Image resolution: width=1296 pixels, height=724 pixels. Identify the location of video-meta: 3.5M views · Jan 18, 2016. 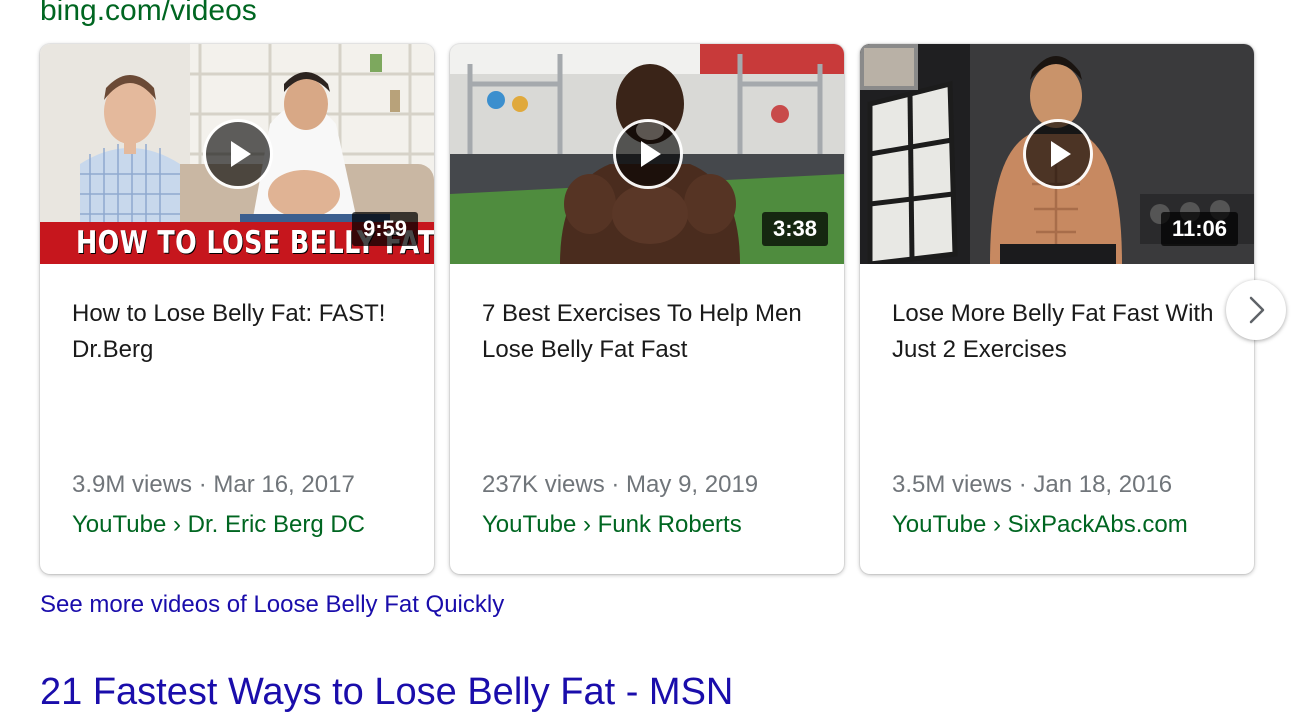
(1032, 484).